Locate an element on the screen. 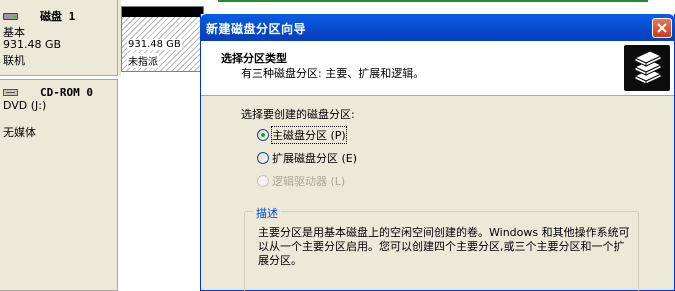 This screenshot has width=675, height=291. partition-header-bar is located at coordinates (162, 12).